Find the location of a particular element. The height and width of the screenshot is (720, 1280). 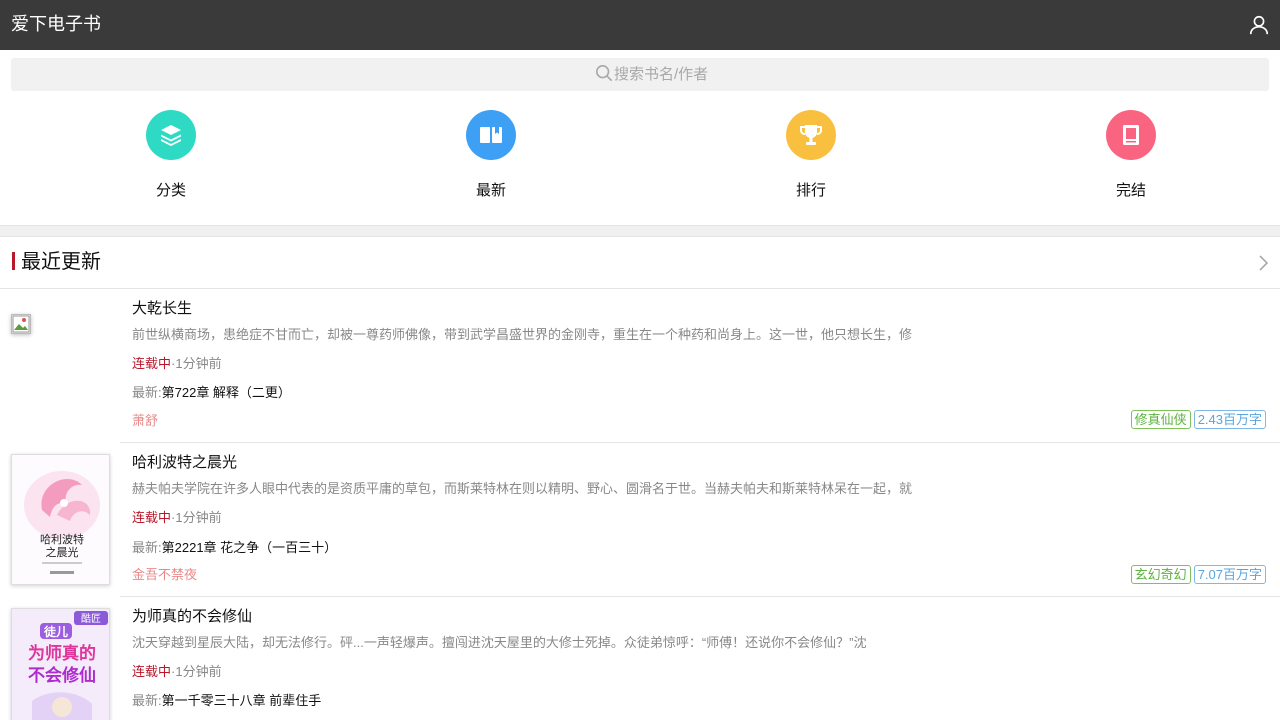

book-title: 为师真的不会修仙 is located at coordinates (192, 617).